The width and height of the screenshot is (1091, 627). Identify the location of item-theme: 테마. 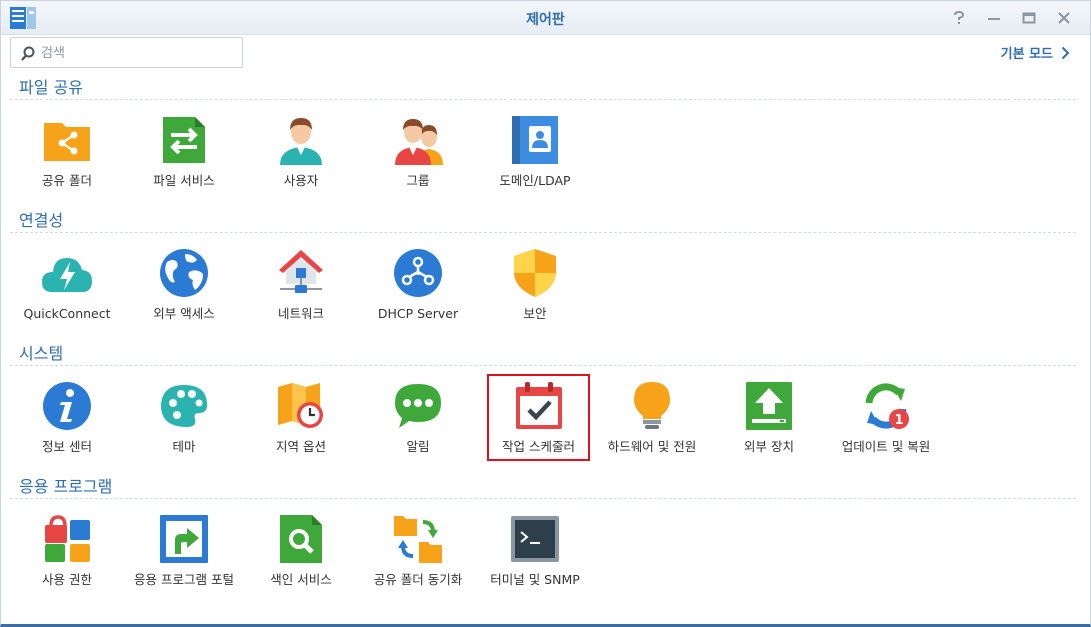
(184, 428).